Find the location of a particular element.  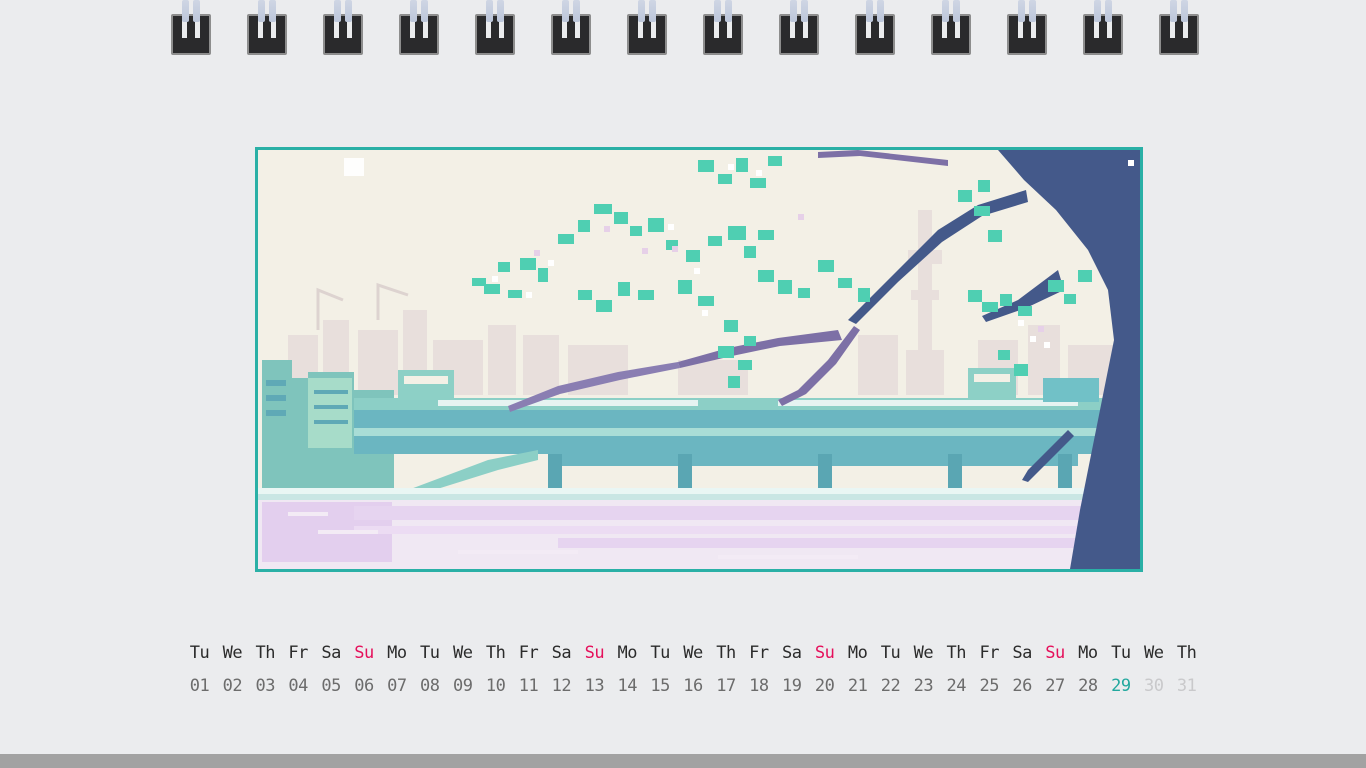

day-number: 18 is located at coordinates (759, 686).